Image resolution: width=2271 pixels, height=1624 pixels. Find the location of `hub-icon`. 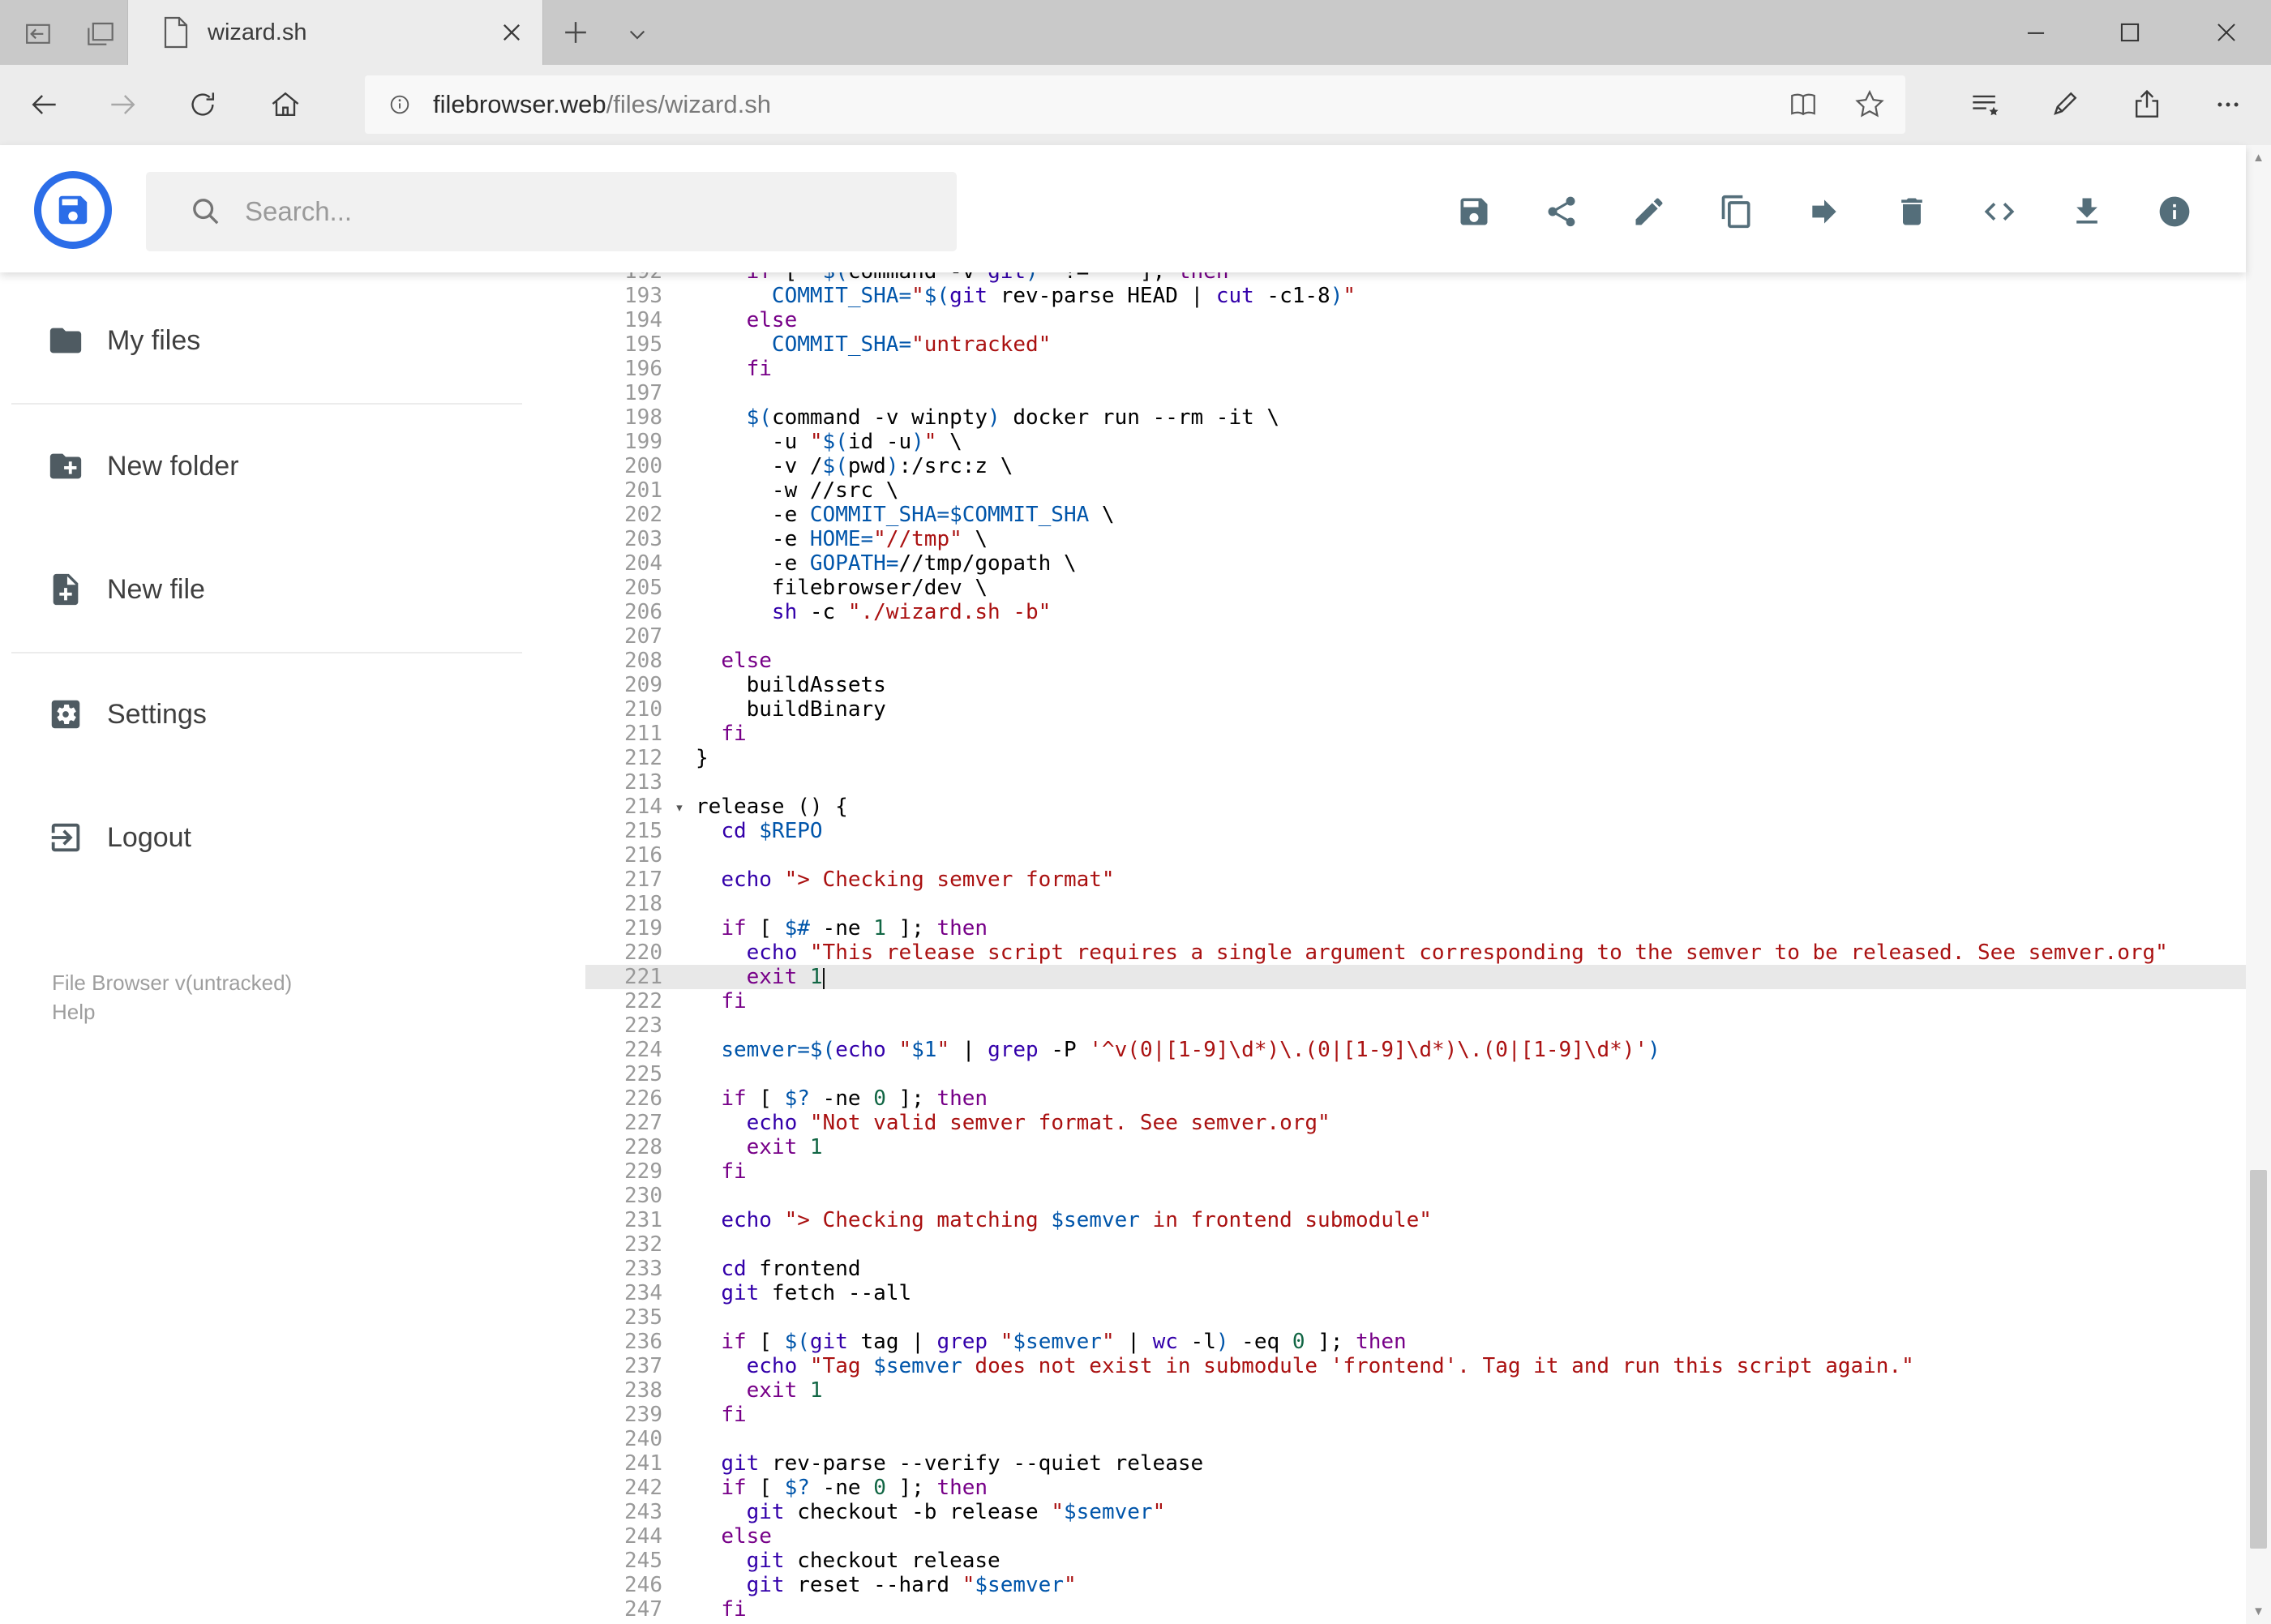

hub-icon is located at coordinates (1985, 105).